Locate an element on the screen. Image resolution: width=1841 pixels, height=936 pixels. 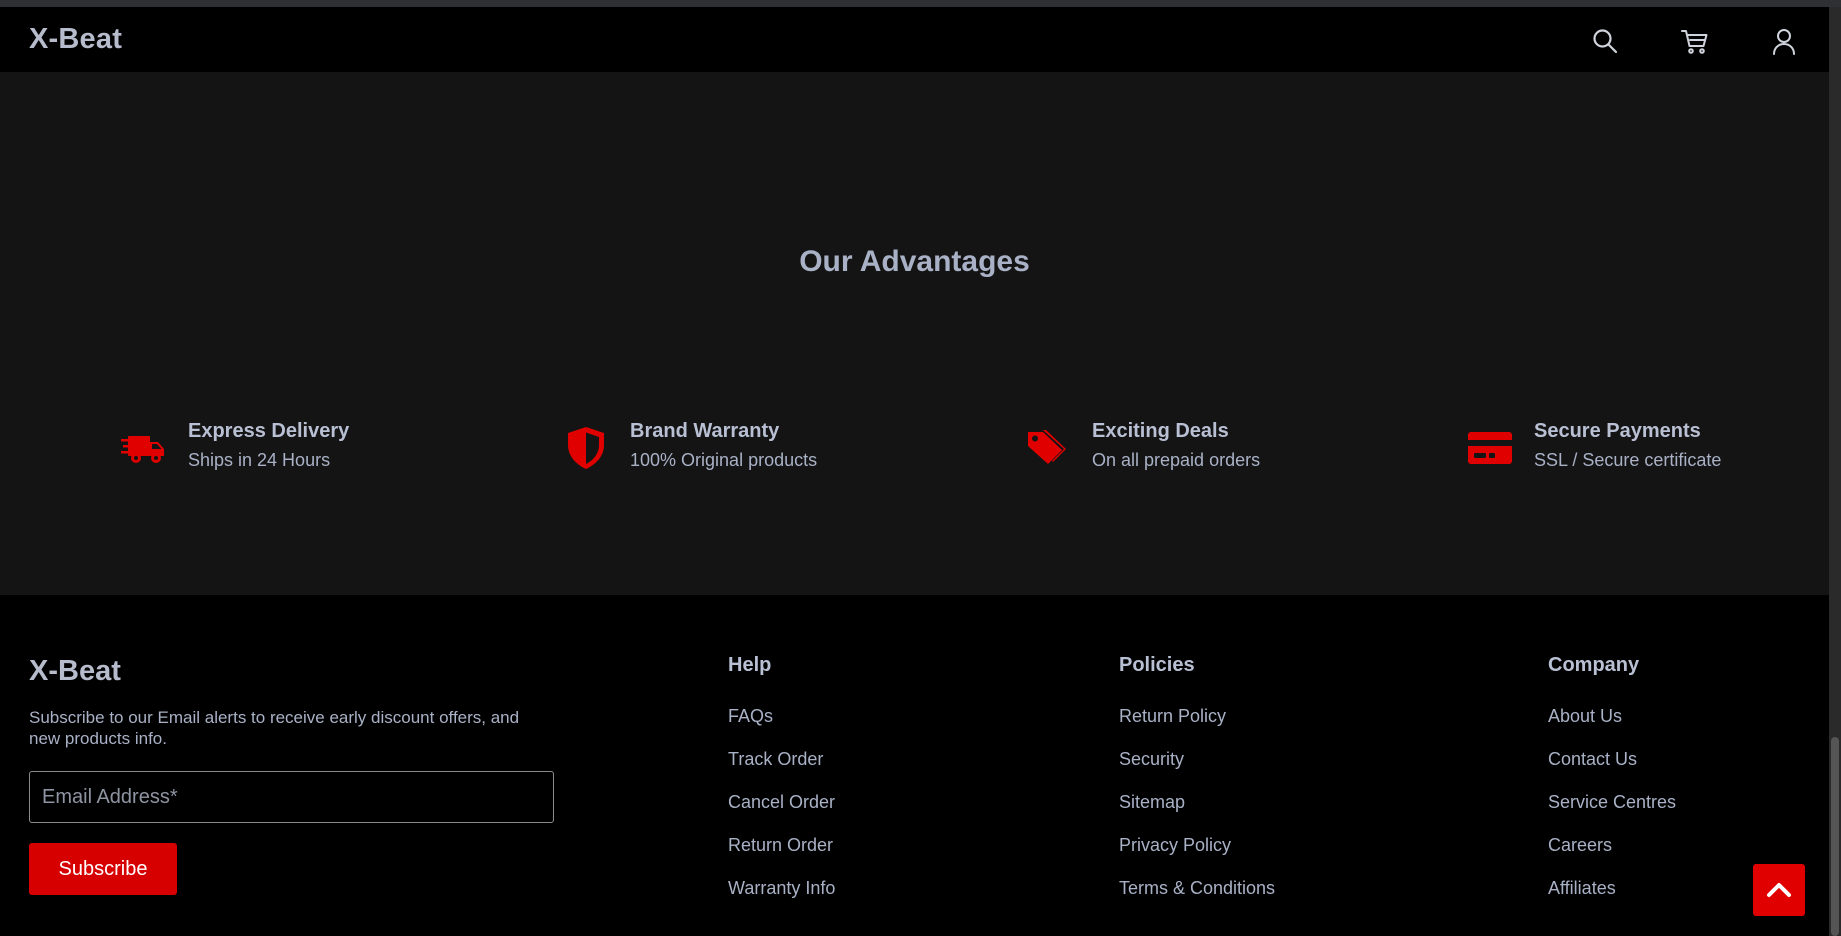
advantage-desc: On all prepaid orders is located at coordinates (1176, 460).